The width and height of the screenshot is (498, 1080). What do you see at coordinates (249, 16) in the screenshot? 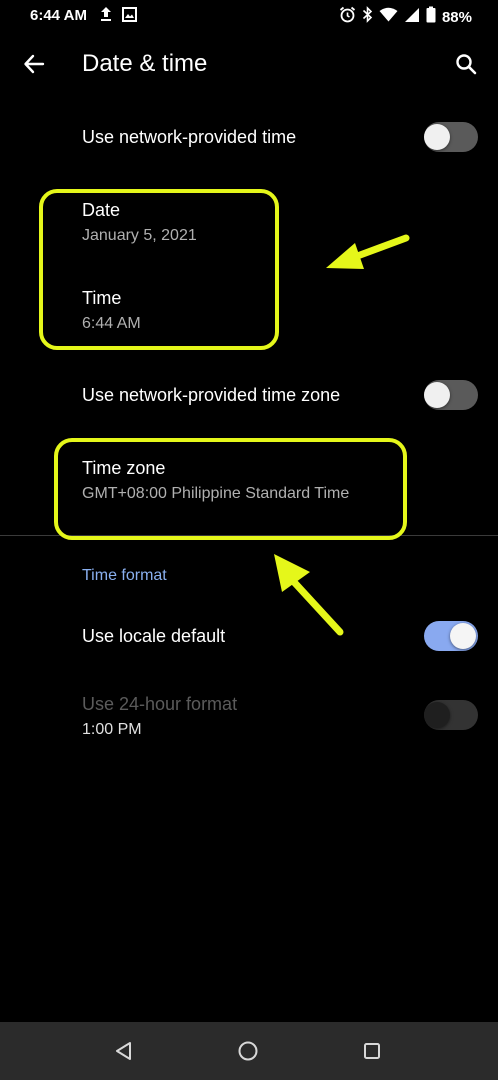
I see `status-bar: 6:44 AM 88%` at bounding box center [249, 16].